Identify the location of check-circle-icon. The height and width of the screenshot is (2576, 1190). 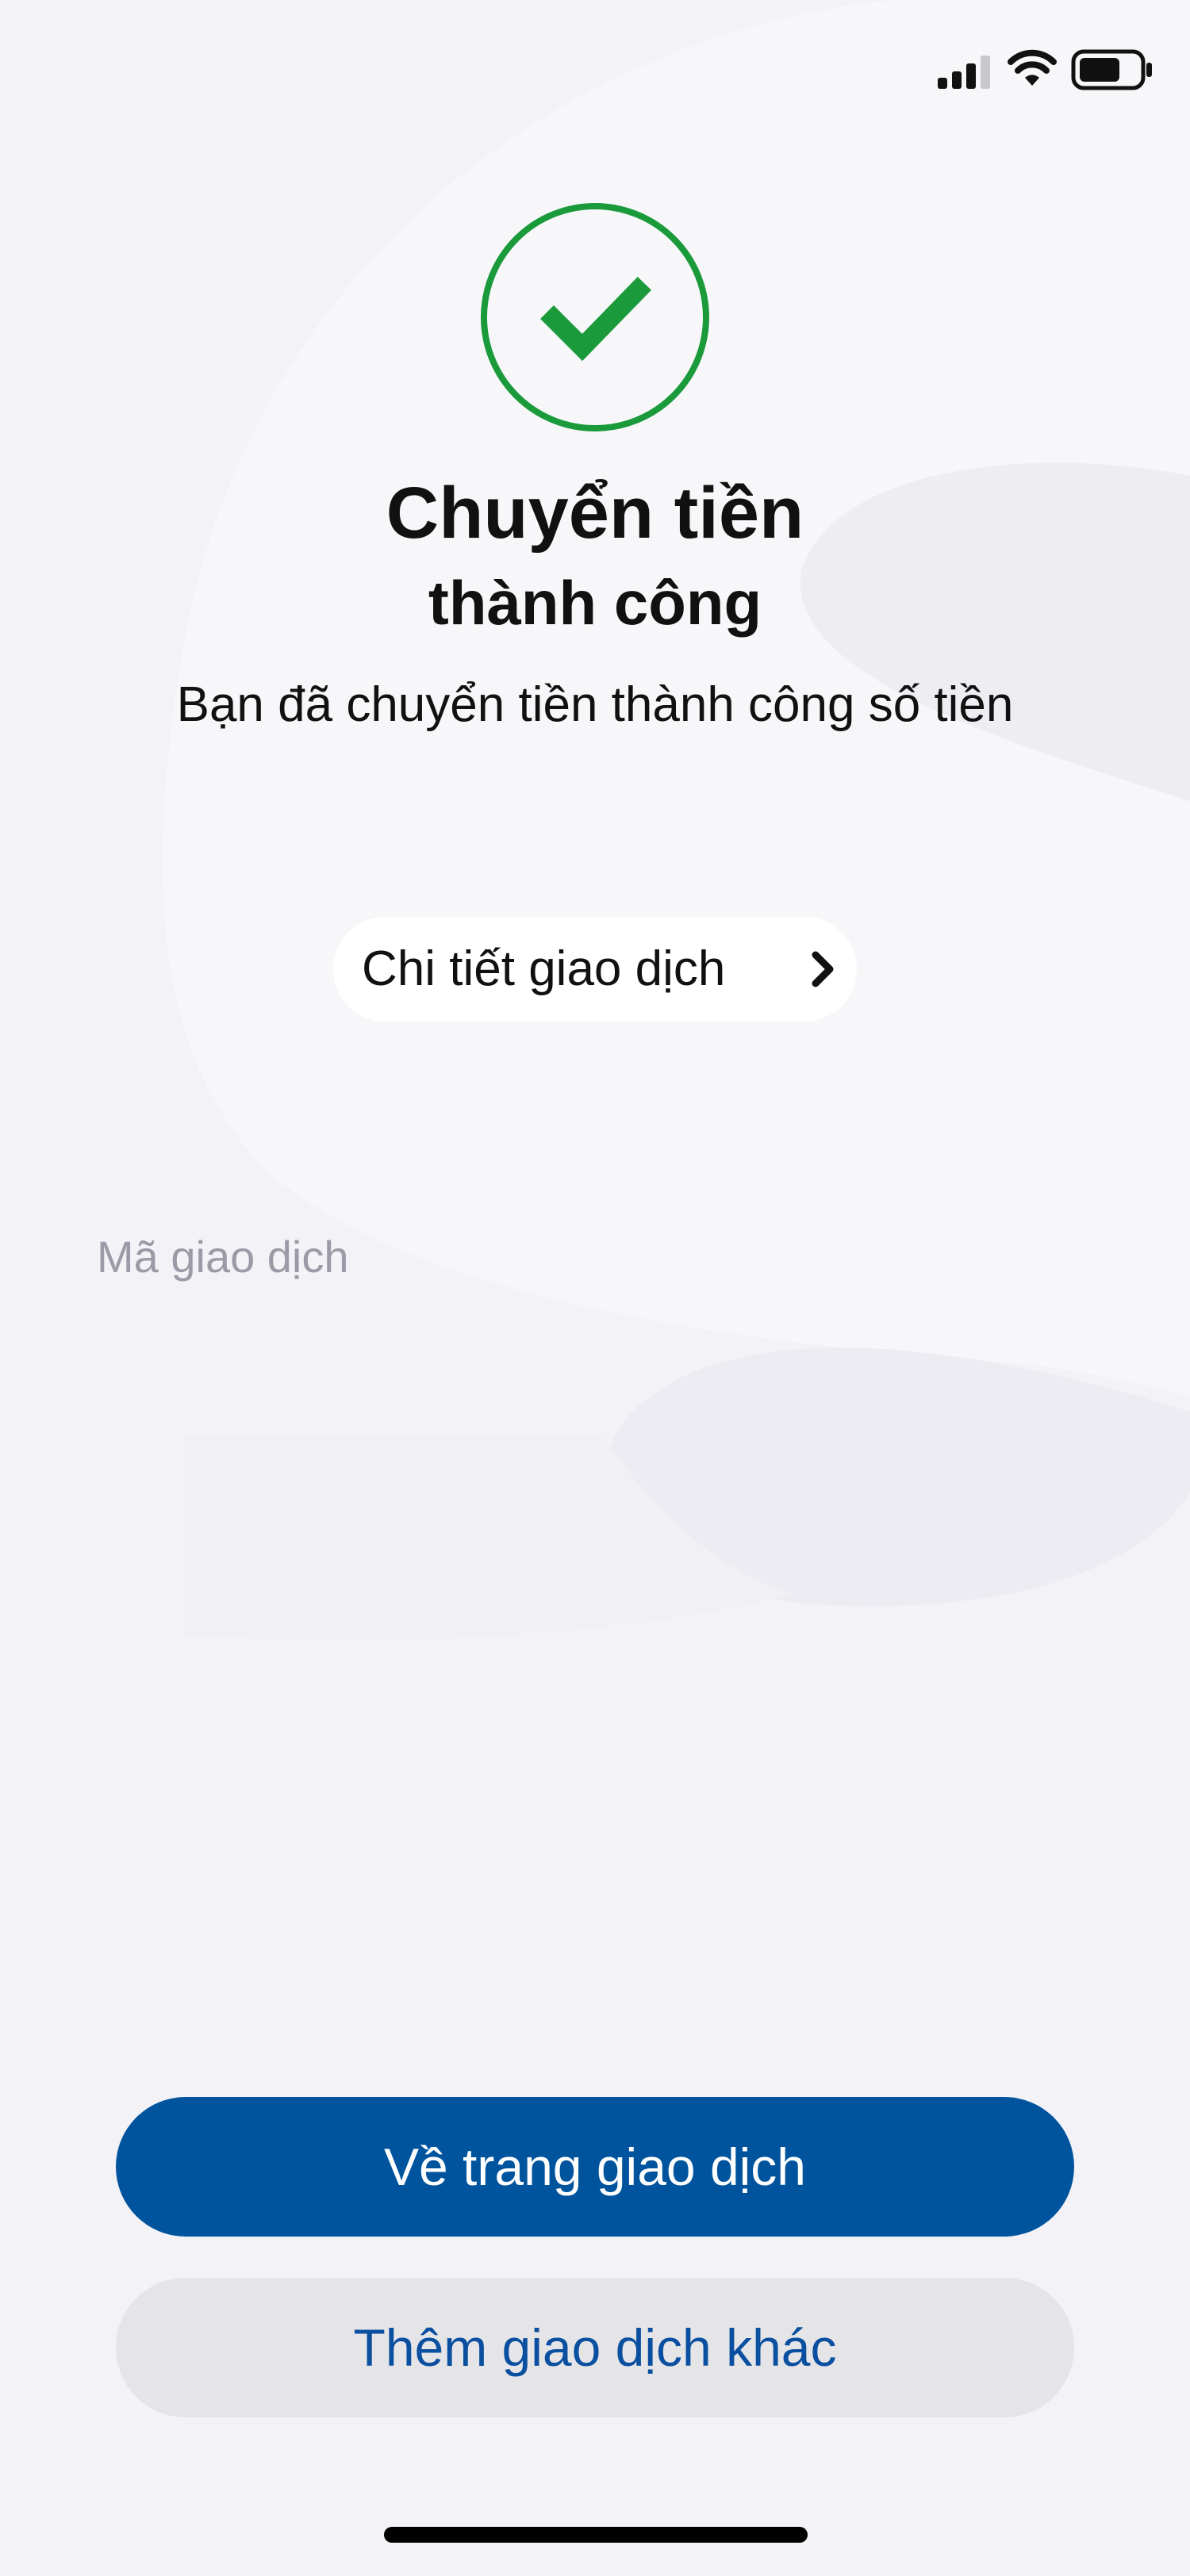
(595, 317).